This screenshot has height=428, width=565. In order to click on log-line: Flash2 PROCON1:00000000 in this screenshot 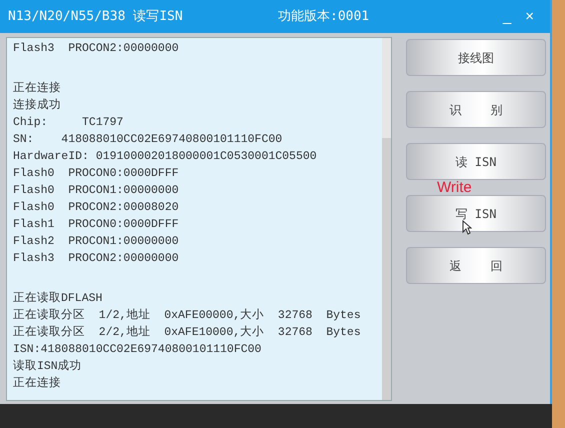, I will do `click(96, 242)`.